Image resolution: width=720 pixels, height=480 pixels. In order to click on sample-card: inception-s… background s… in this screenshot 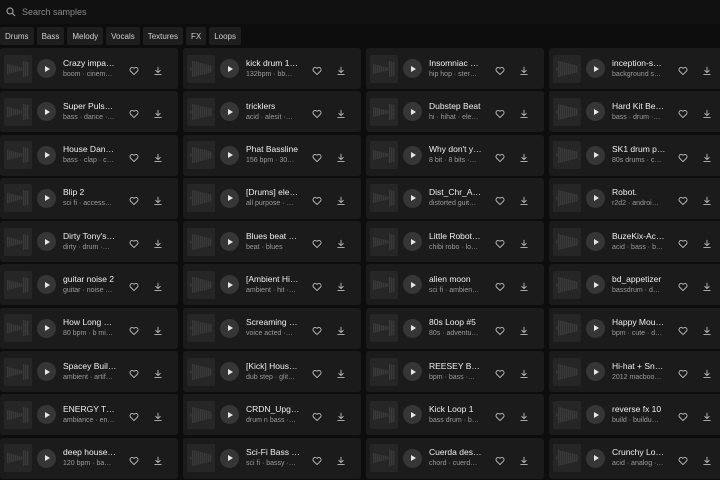, I will do `click(634, 68)`.